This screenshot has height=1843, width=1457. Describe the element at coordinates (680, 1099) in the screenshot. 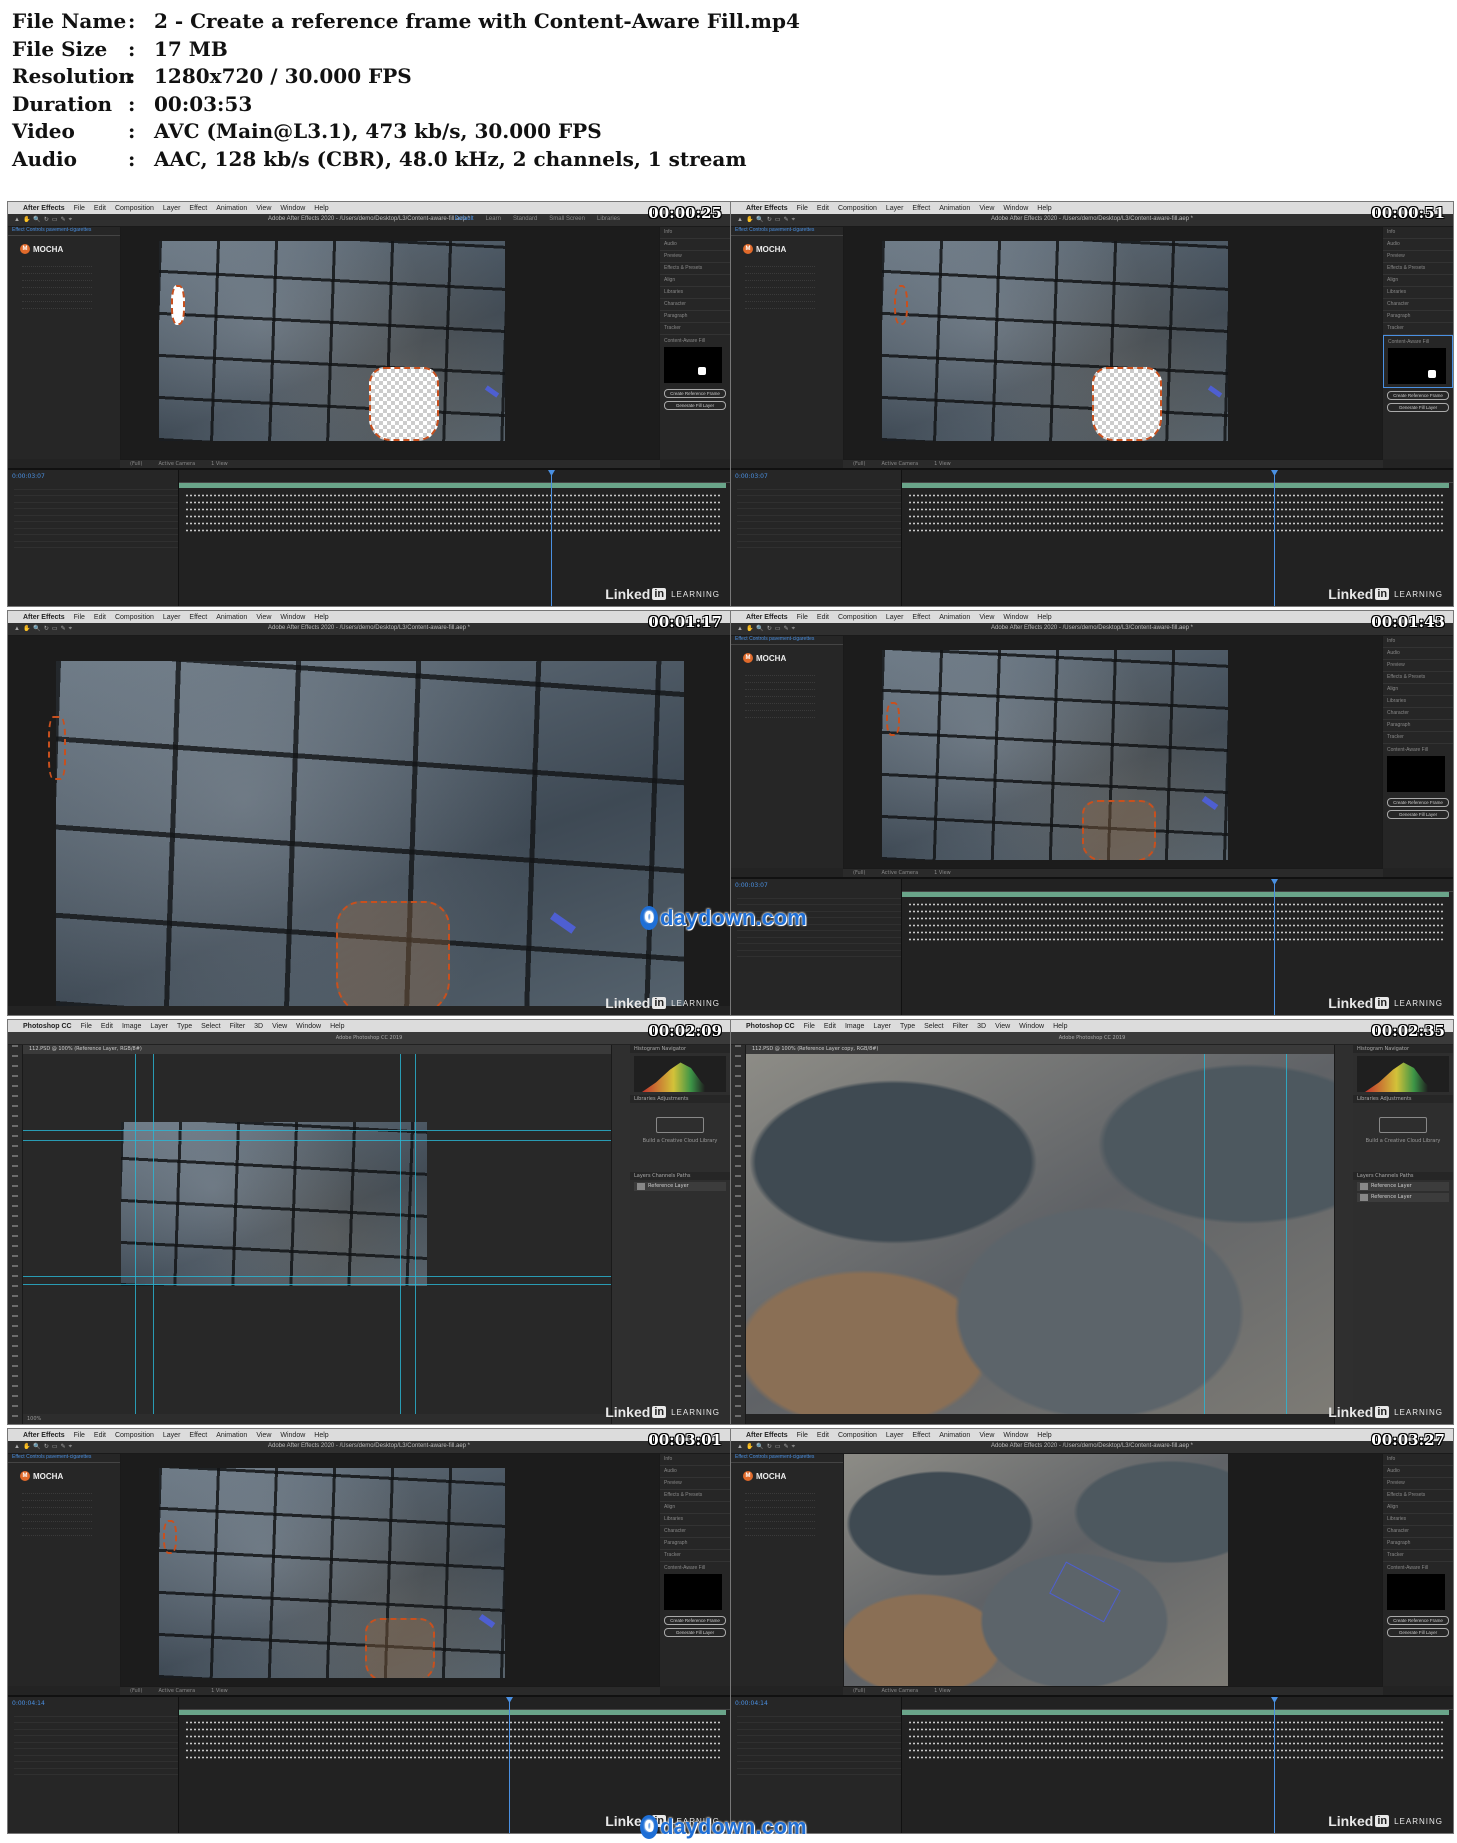

I see `libraries-tabs: Libraries Adjustments` at that location.